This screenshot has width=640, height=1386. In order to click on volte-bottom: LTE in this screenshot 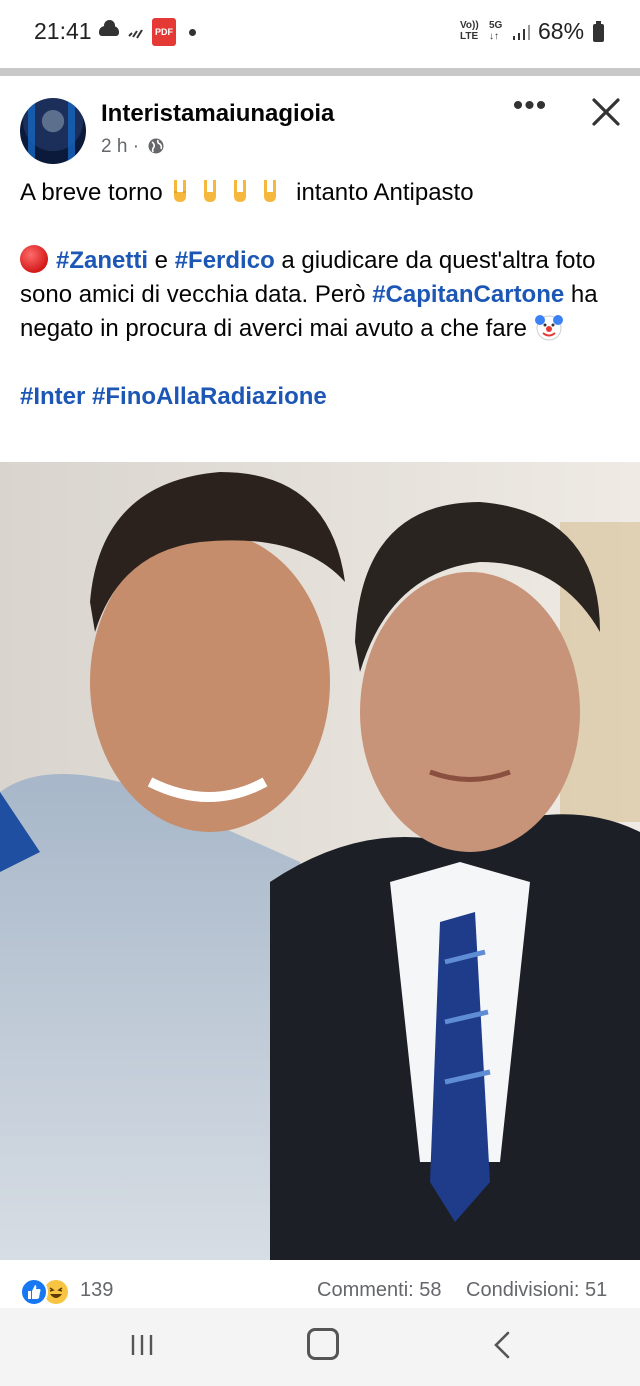, I will do `click(469, 36)`.